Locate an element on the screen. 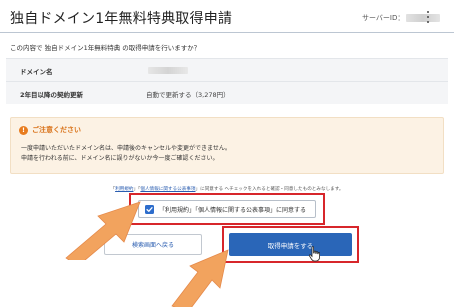 The height and width of the screenshot is (307, 454). agree-highlight-frame: 「利用規約」「個人情報に関する公表事項」に同意する is located at coordinates (227, 209).